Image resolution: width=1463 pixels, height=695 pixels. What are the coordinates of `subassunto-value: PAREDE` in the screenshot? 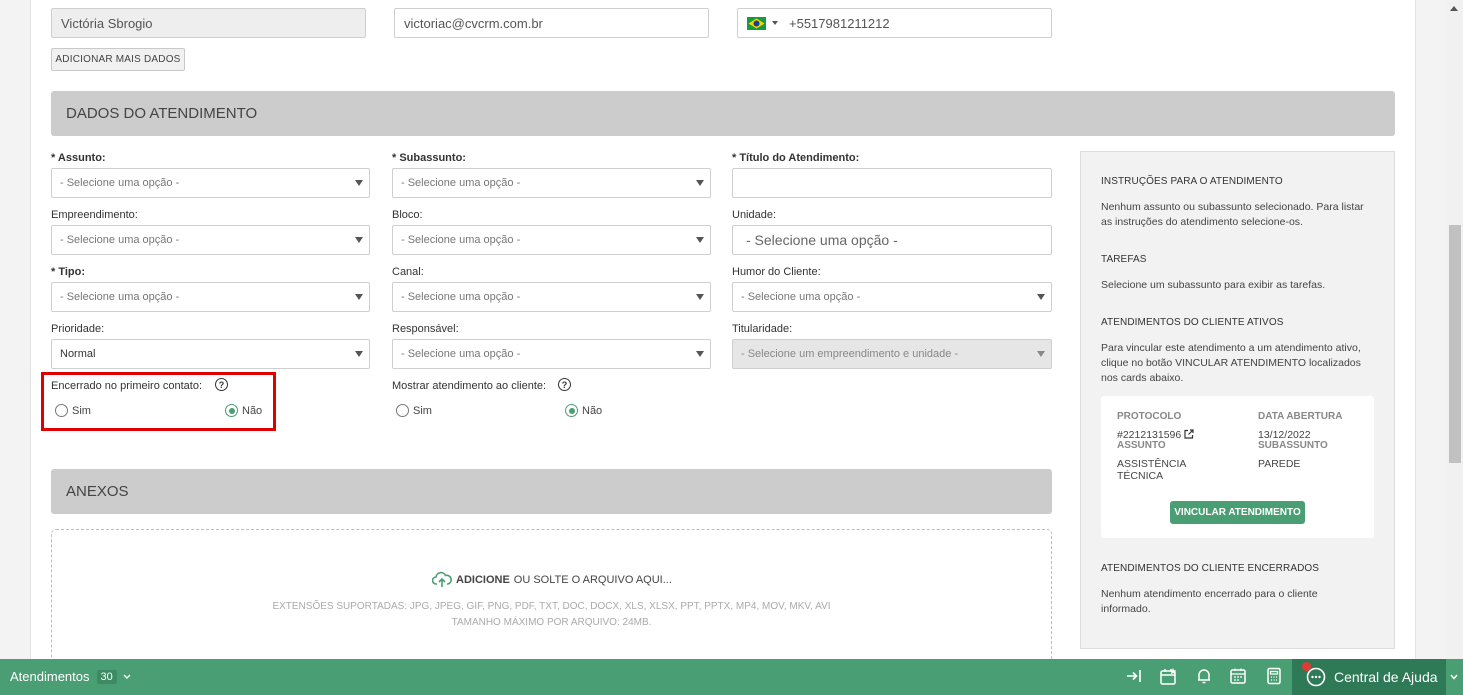 It's located at (1279, 464).